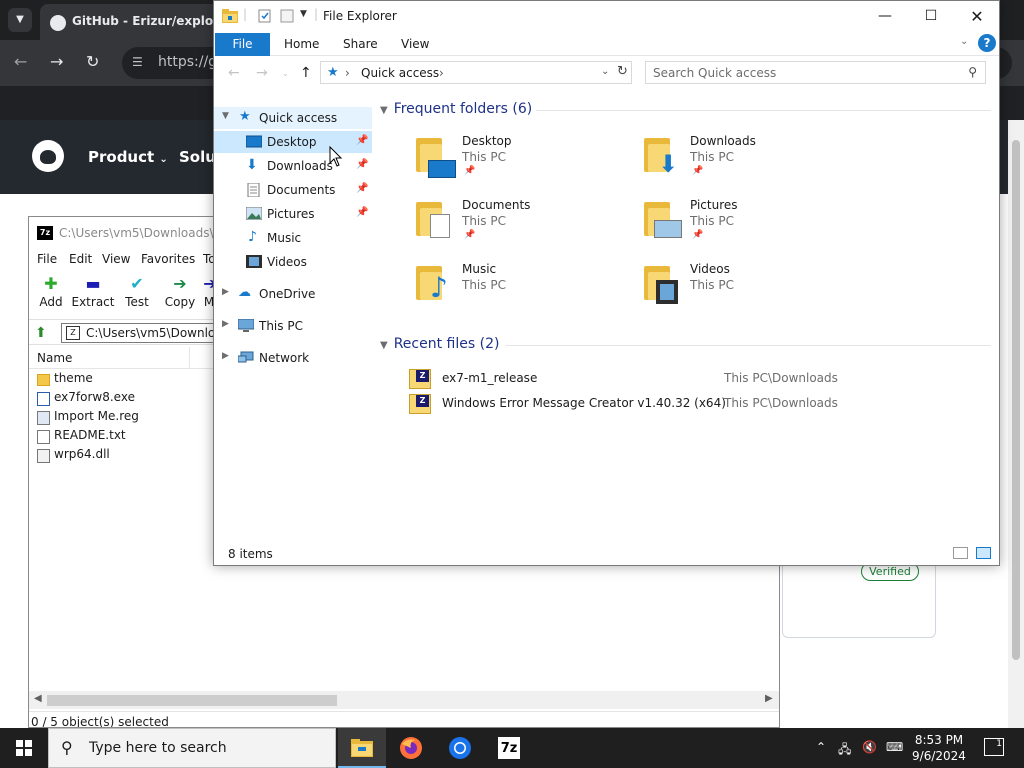 The image size is (1024, 768). Describe the element at coordinates (456, 109) in the screenshot. I see `frequent-folders-header: ▼ Frequent folders (6)` at that location.